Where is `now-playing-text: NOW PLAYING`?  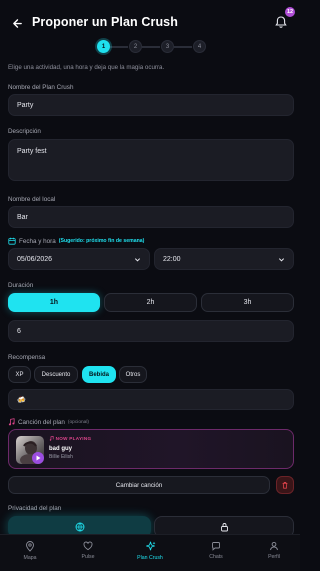 now-playing-text: NOW PLAYING is located at coordinates (73, 438).